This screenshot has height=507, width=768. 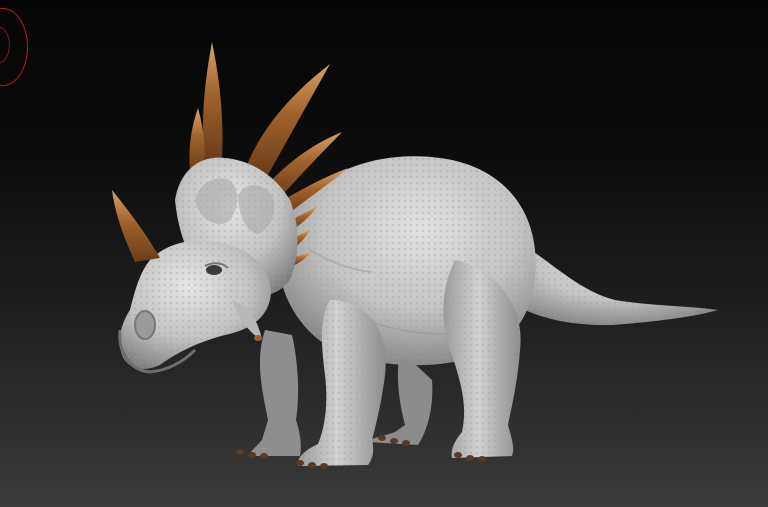 What do you see at coordinates (214, 270) in the screenshot?
I see `eye` at bounding box center [214, 270].